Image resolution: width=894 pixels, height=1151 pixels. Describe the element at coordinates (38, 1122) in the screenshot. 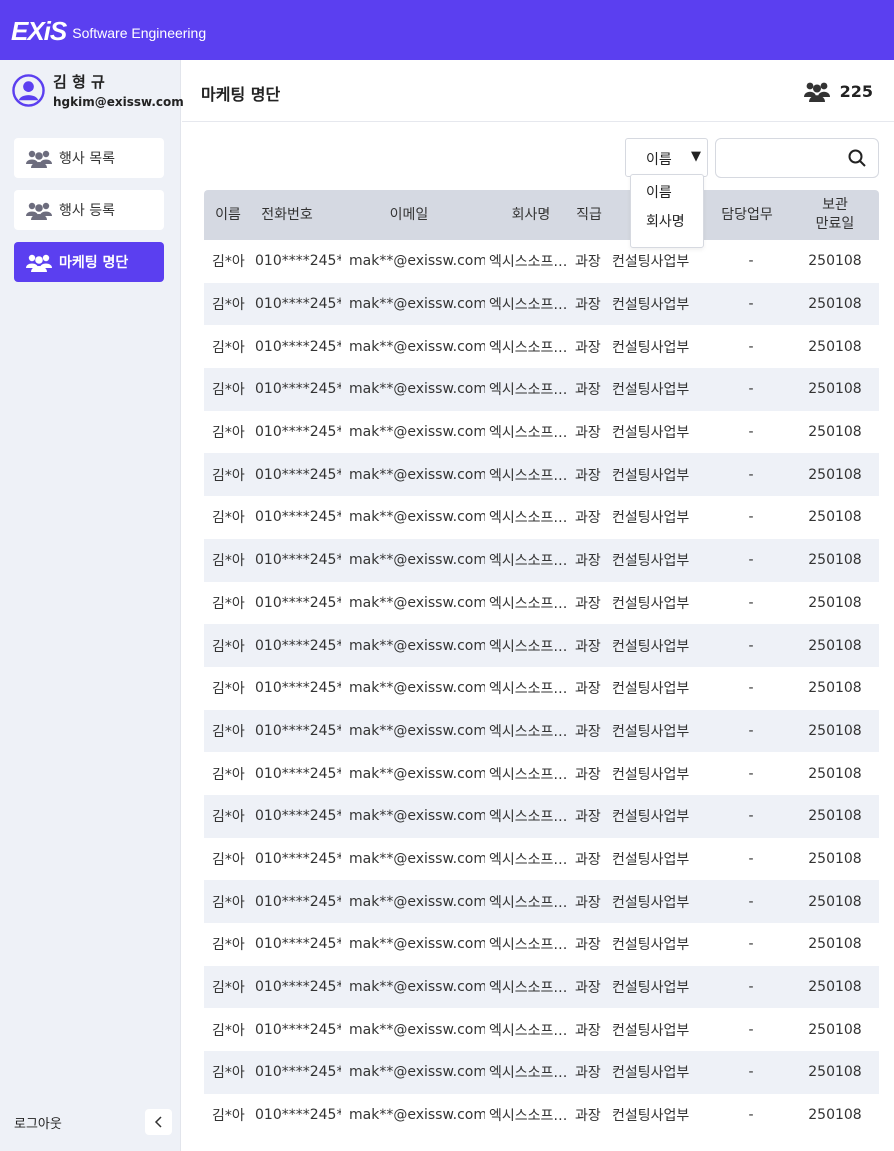

I see `logout-link: 로그아웃` at that location.